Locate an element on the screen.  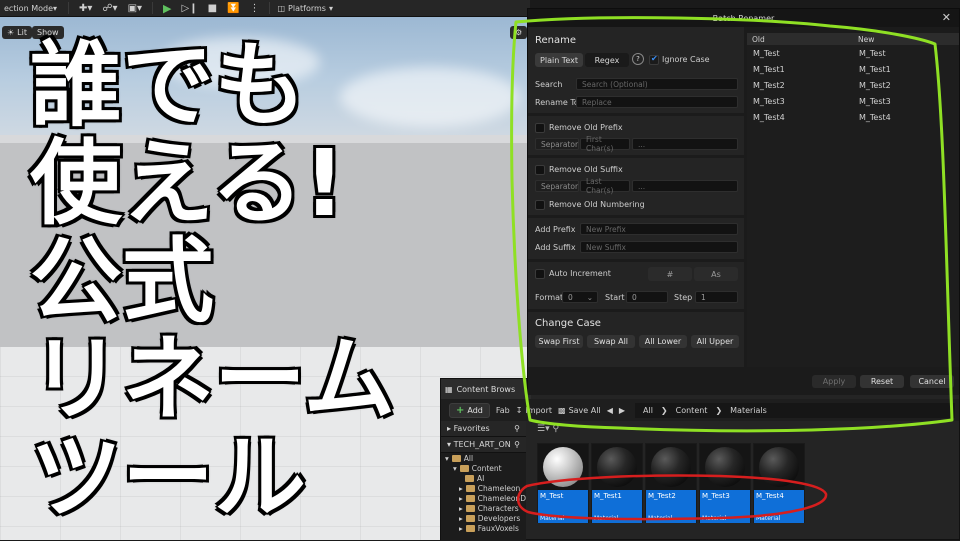
tree-item-chameleond: ▸ ChameleonD is located at coordinates (483, 498).